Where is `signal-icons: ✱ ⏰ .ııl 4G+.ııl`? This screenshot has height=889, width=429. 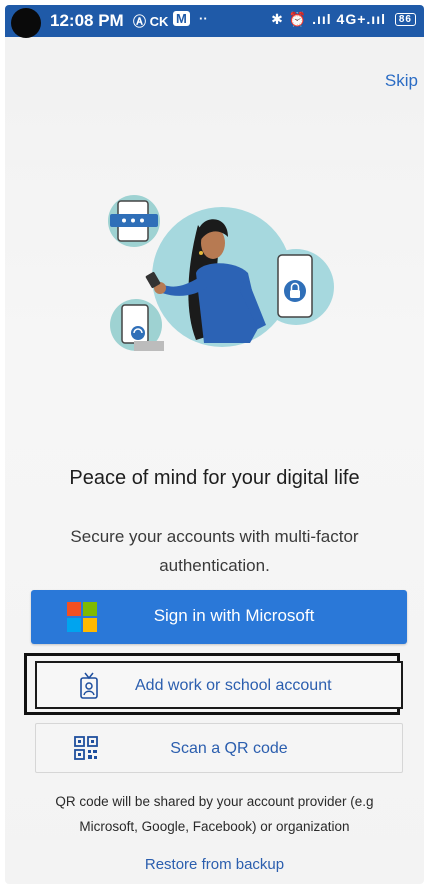
signal-icons: ✱ ⏰ .ııl 4G+.ııl is located at coordinates (328, 19).